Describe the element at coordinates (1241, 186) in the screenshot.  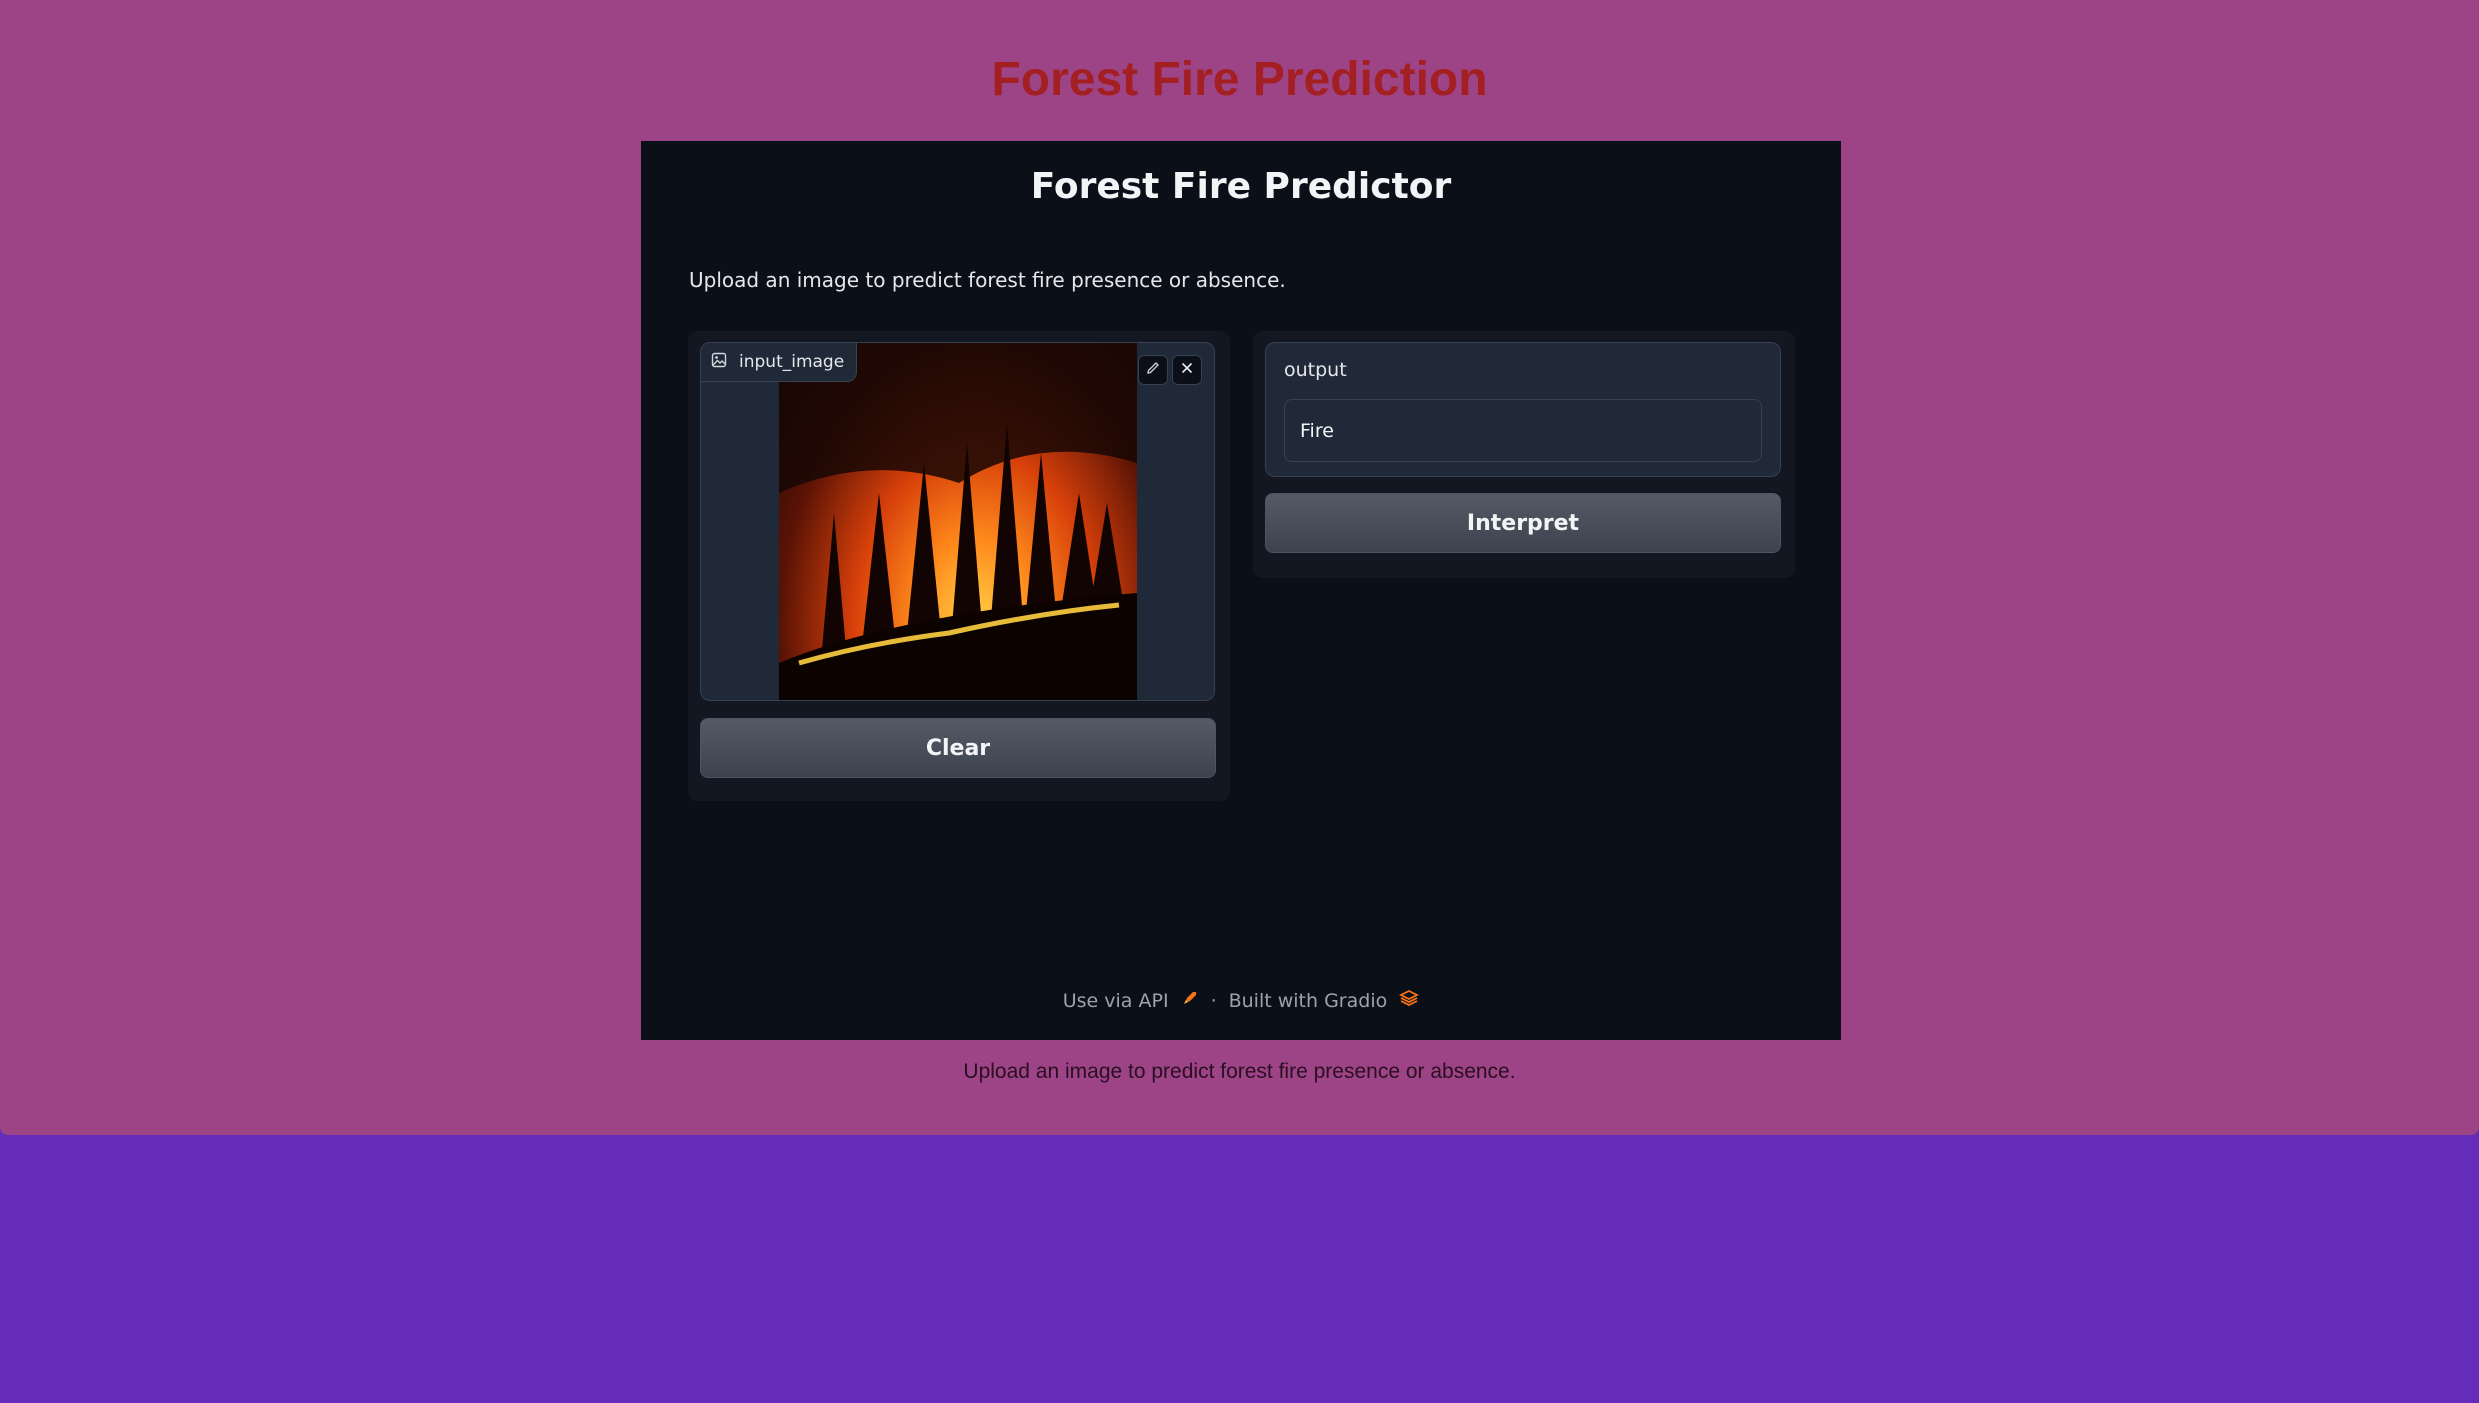
I see `app-title: Forest Fire Predictor` at that location.